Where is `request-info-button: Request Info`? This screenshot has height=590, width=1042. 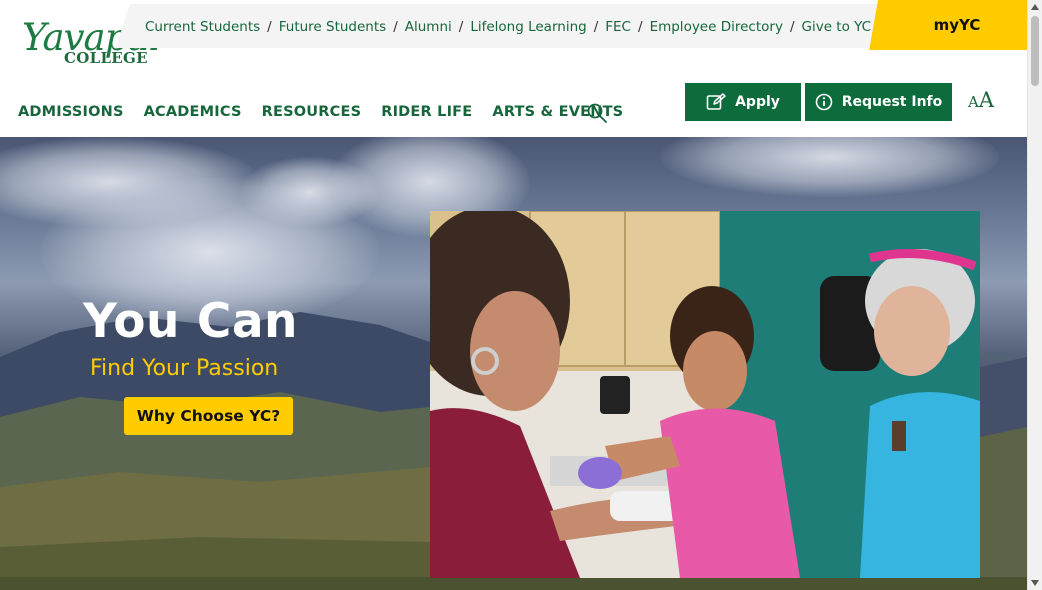 request-info-button: Request Info is located at coordinates (878, 102).